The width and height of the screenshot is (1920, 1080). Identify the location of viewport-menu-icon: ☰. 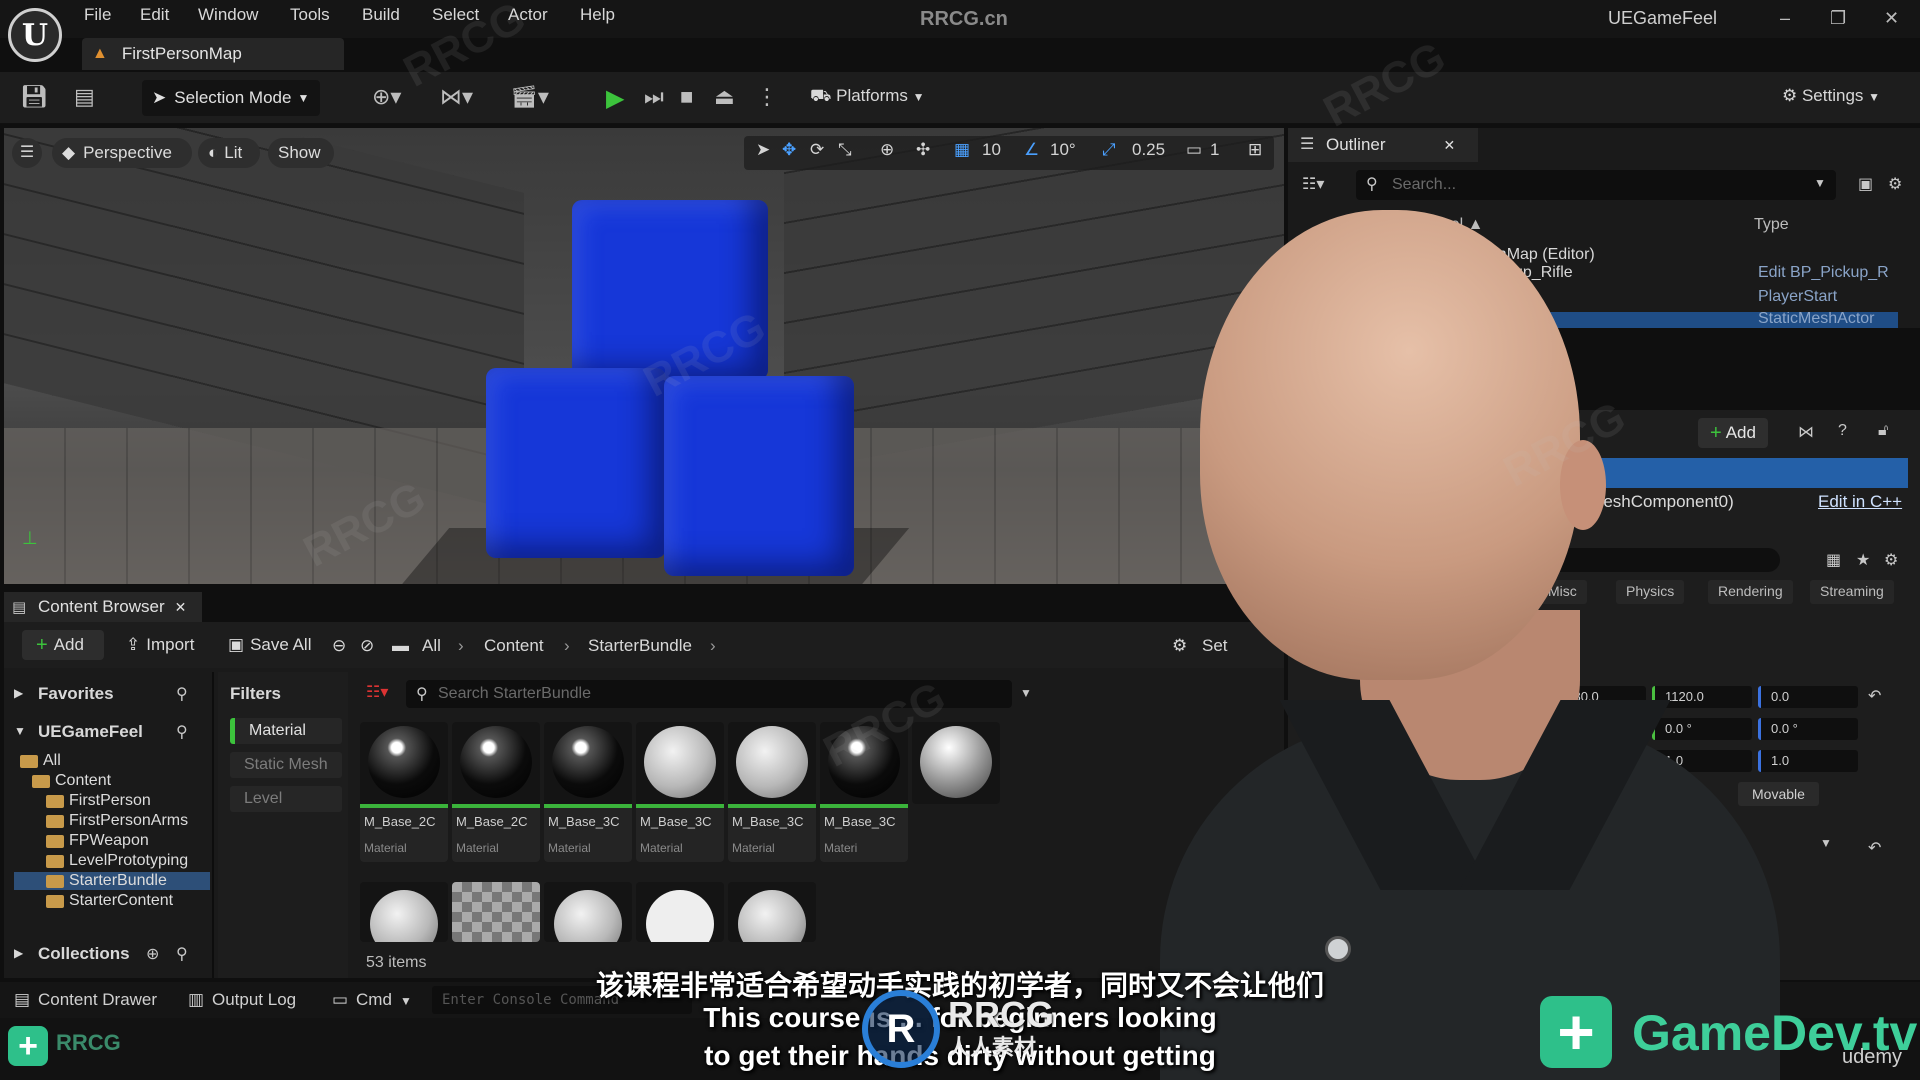
(27, 153).